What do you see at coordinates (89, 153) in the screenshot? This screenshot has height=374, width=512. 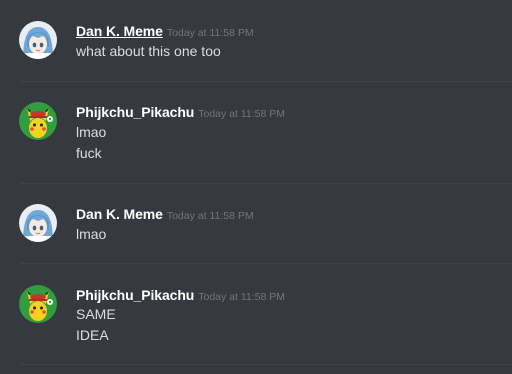 I see `message-text: fuck` at bounding box center [89, 153].